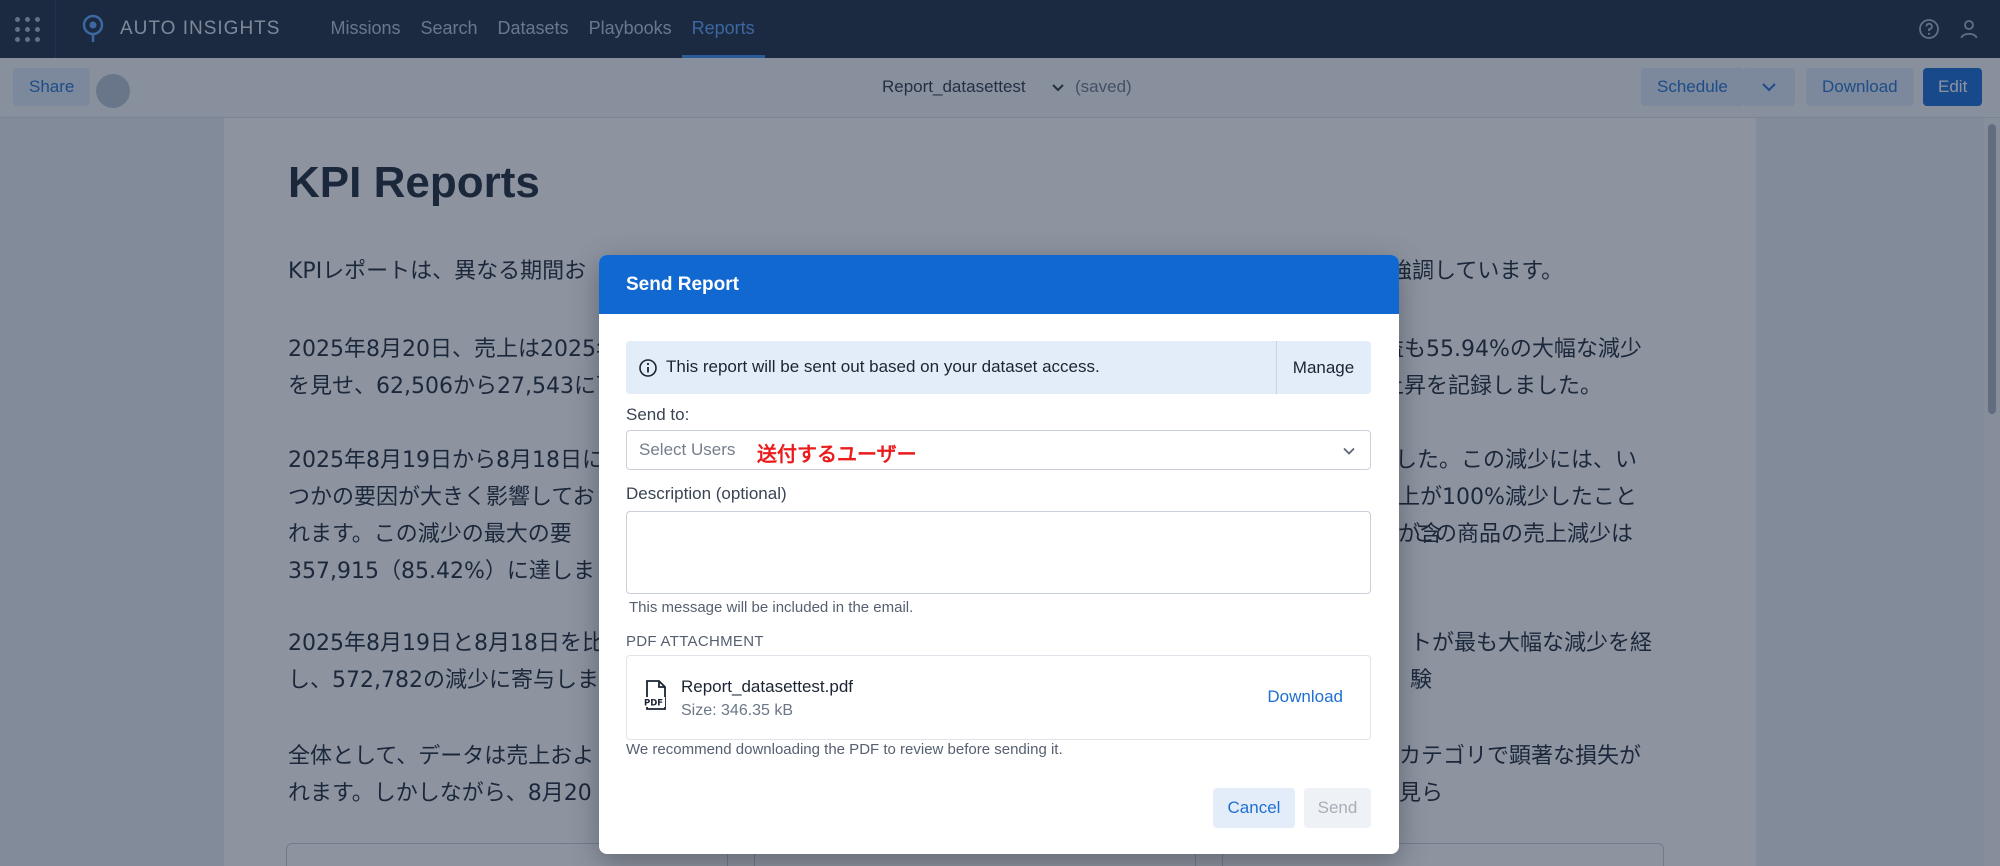  What do you see at coordinates (653, 704) in the screenshot?
I see `svg-text: PDF` at bounding box center [653, 704].